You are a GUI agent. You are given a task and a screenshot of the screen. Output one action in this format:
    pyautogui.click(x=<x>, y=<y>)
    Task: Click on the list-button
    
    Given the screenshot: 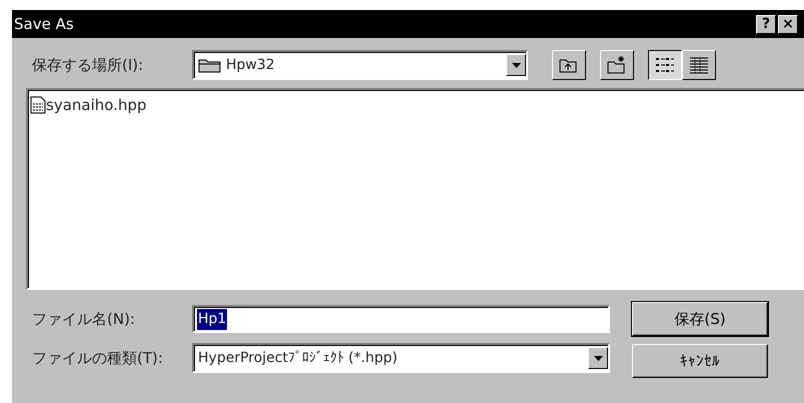 What is the action you would take?
    pyautogui.click(x=665, y=65)
    